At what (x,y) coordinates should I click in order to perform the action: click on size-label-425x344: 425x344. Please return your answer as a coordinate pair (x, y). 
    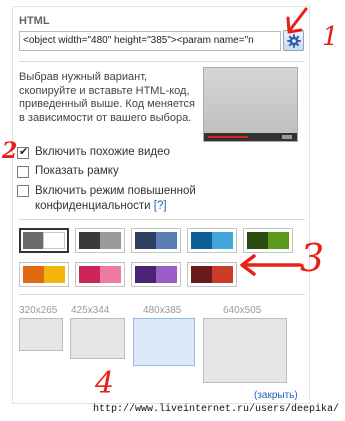
    Looking at the image, I should click on (90, 310).